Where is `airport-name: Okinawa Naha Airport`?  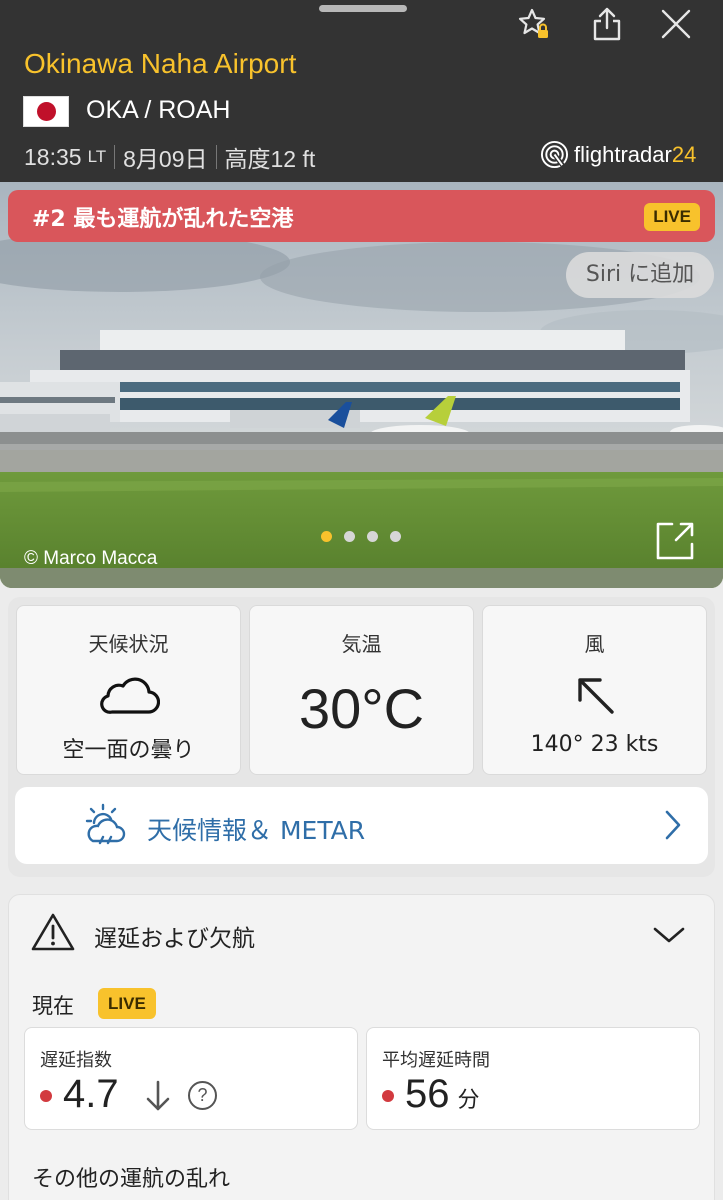 airport-name: Okinawa Naha Airport is located at coordinates (160, 63).